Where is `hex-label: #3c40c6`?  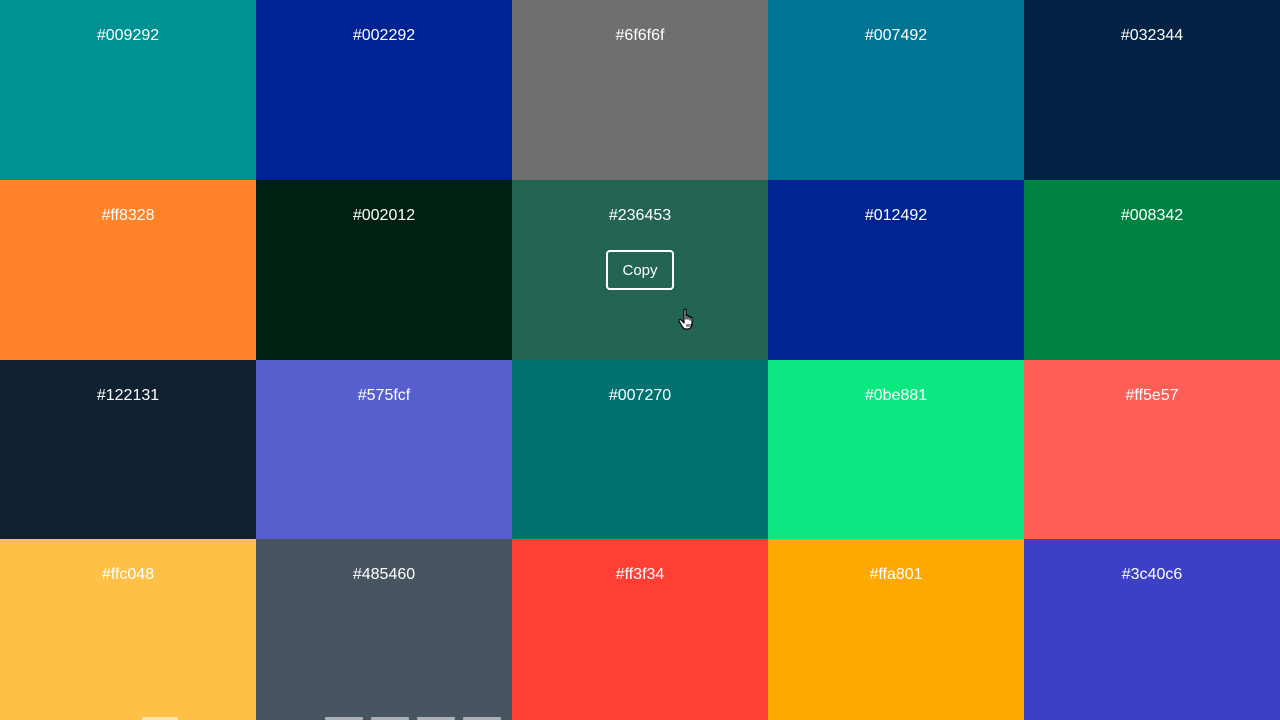
hex-label: #3c40c6 is located at coordinates (1152, 574).